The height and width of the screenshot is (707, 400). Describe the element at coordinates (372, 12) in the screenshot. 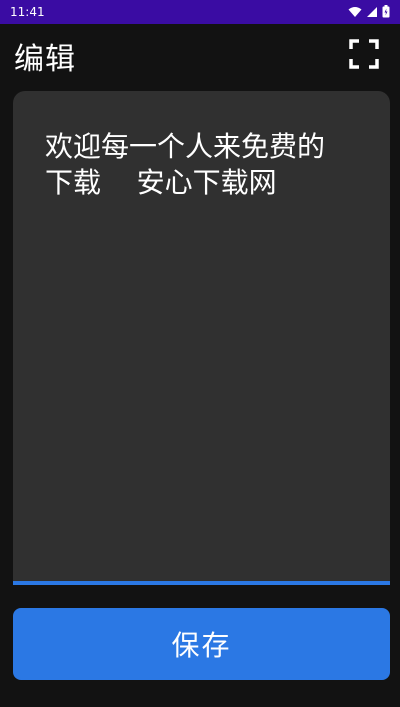

I see `signal-icon` at that location.